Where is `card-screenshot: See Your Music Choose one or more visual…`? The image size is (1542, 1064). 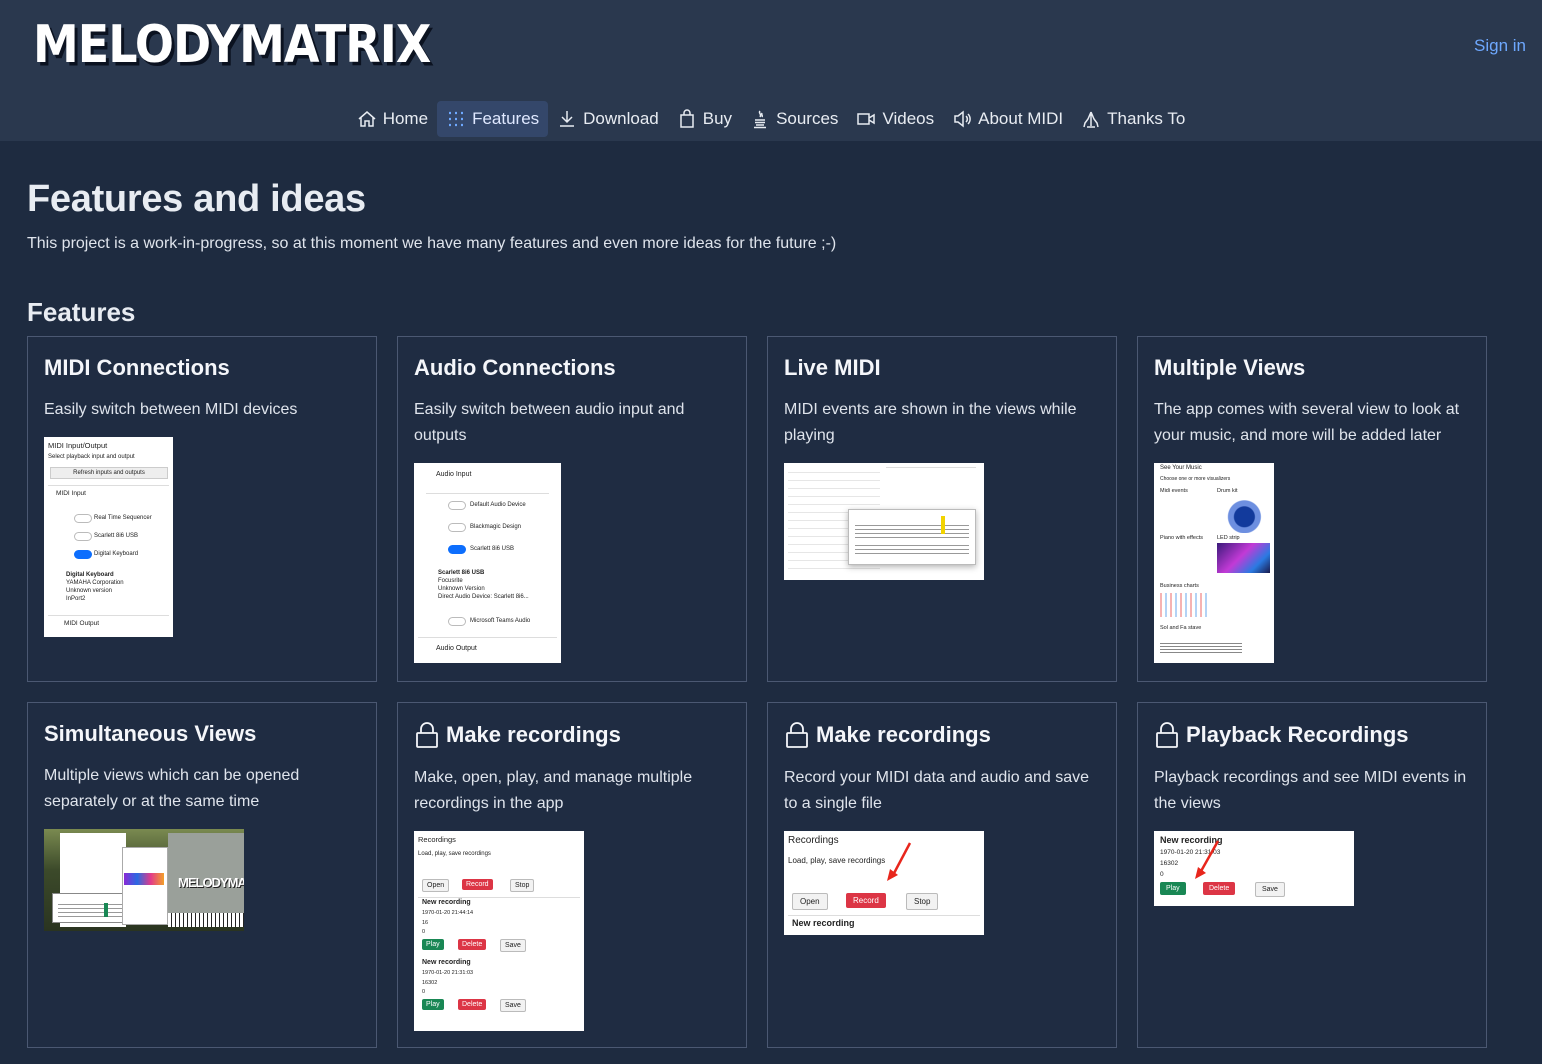
card-screenshot: See Your Music Choose one or more visual… is located at coordinates (1214, 563).